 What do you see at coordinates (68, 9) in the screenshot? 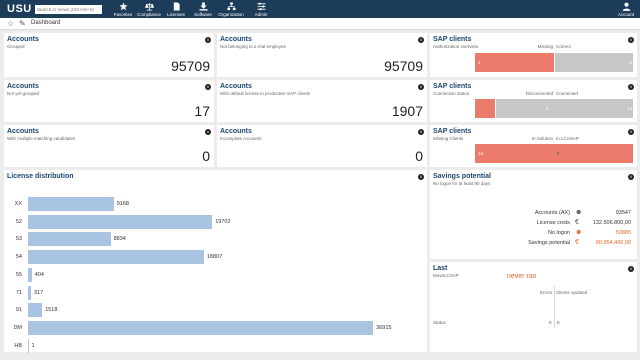
I see `search-input` at bounding box center [68, 9].